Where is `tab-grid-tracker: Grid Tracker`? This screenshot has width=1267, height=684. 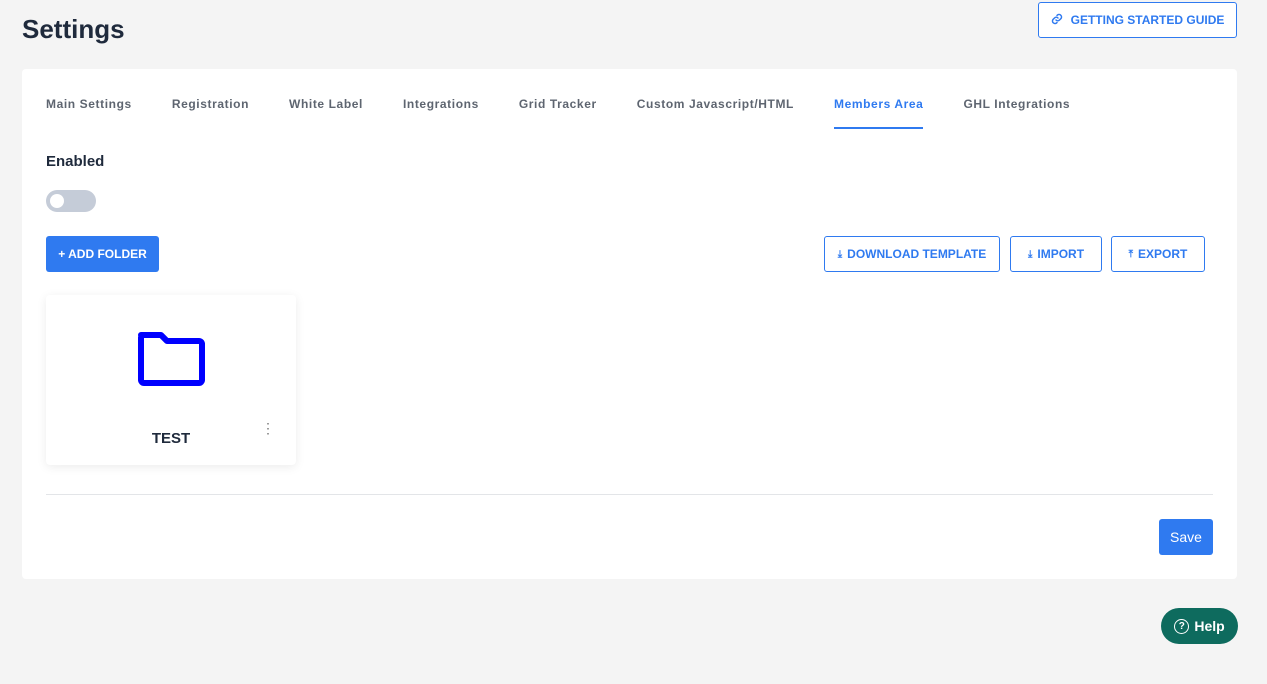 tab-grid-tracker: Grid Tracker is located at coordinates (558, 113).